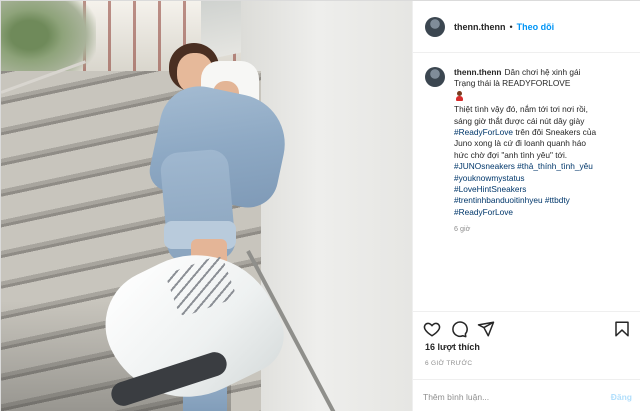 This screenshot has height=411, width=640. I want to click on caption-text: trên đôi Sneakers của, so click(555, 132).